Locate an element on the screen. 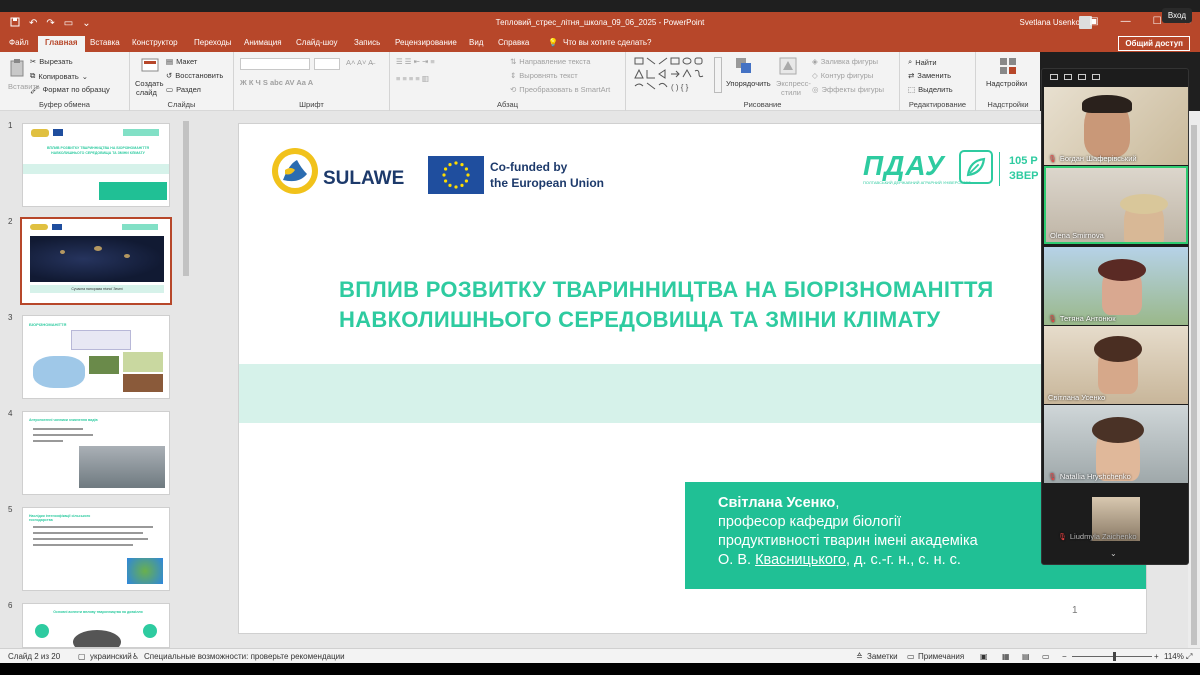  tab-transitions: Переходы is located at coordinates (213, 42).